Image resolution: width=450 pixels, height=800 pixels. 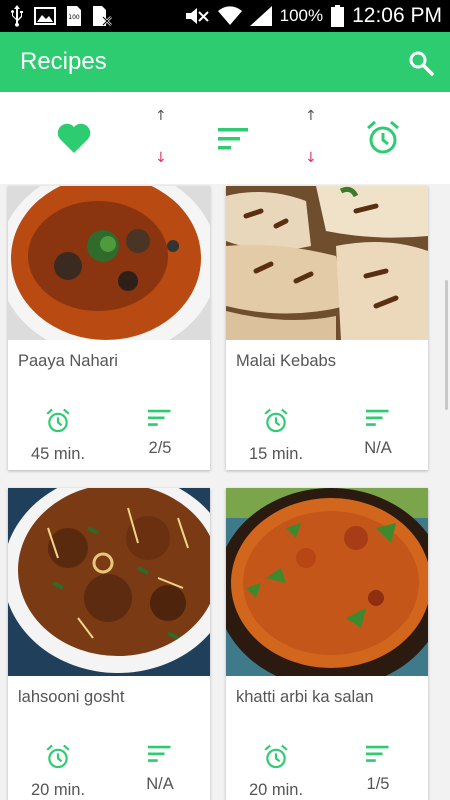 I want to click on battery-icon, so click(x=338, y=16).